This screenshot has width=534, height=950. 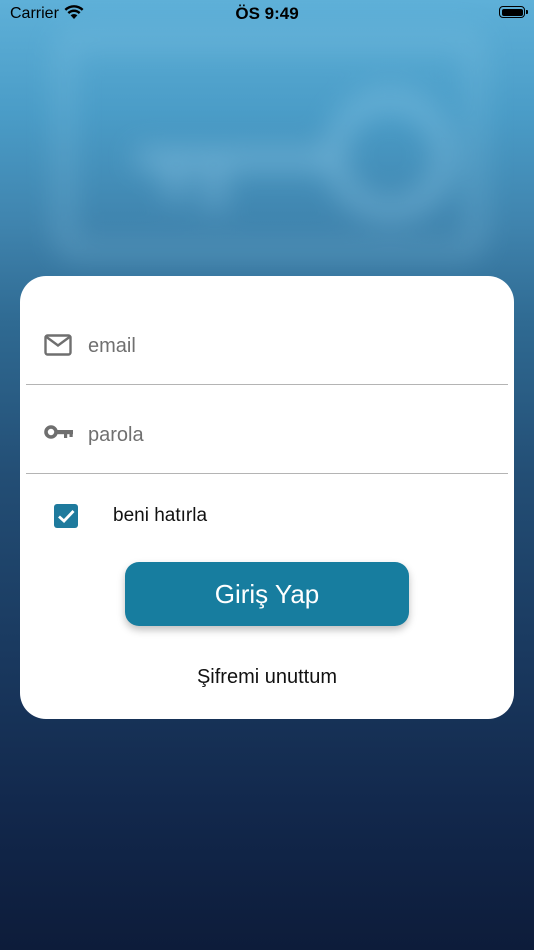 I want to click on password-input, so click(x=288, y=435).